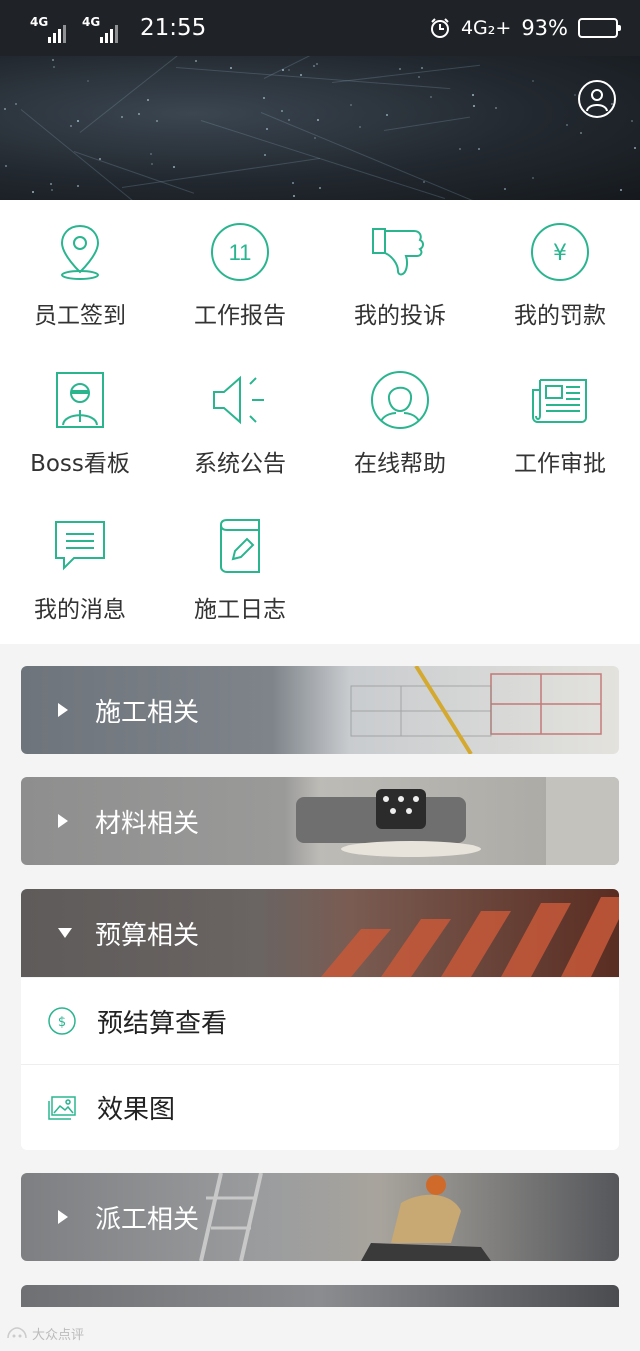 Image resolution: width=640 pixels, height=1351 pixels. I want to click on yen-icon: ¥, so click(560, 252).